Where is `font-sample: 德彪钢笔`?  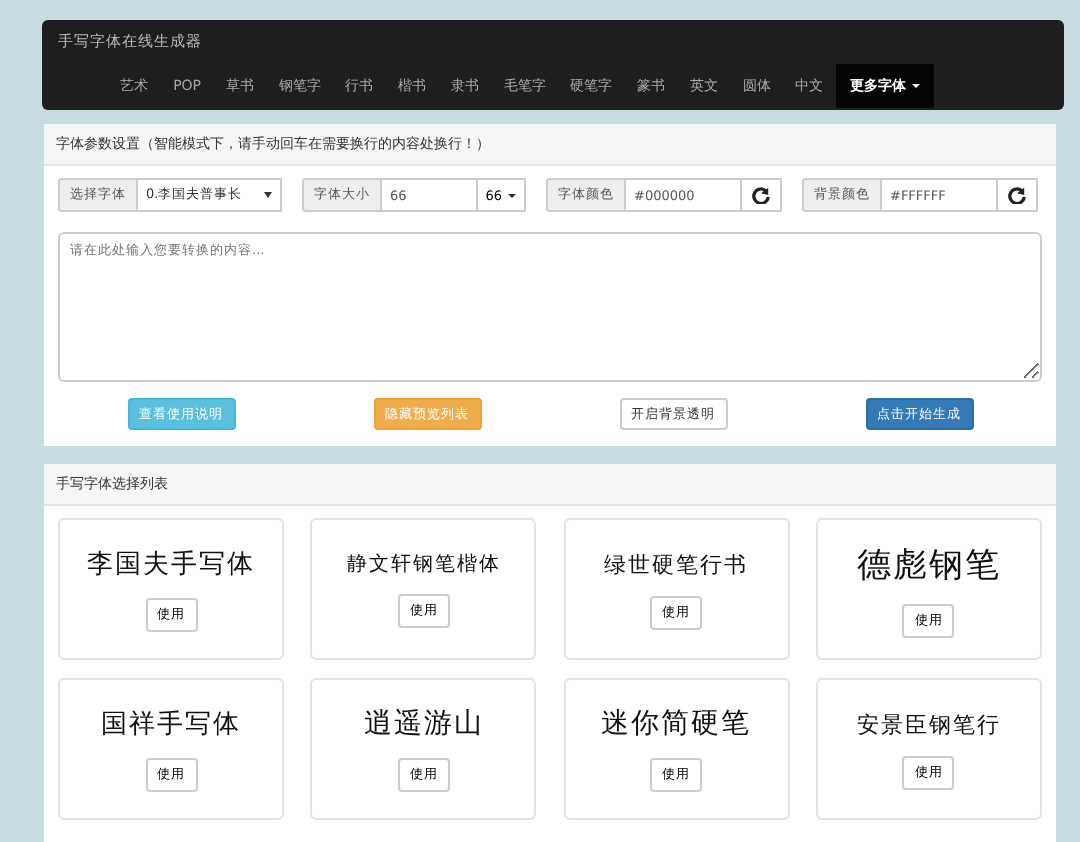
font-sample: 德彪钢笔 is located at coordinates (928, 565).